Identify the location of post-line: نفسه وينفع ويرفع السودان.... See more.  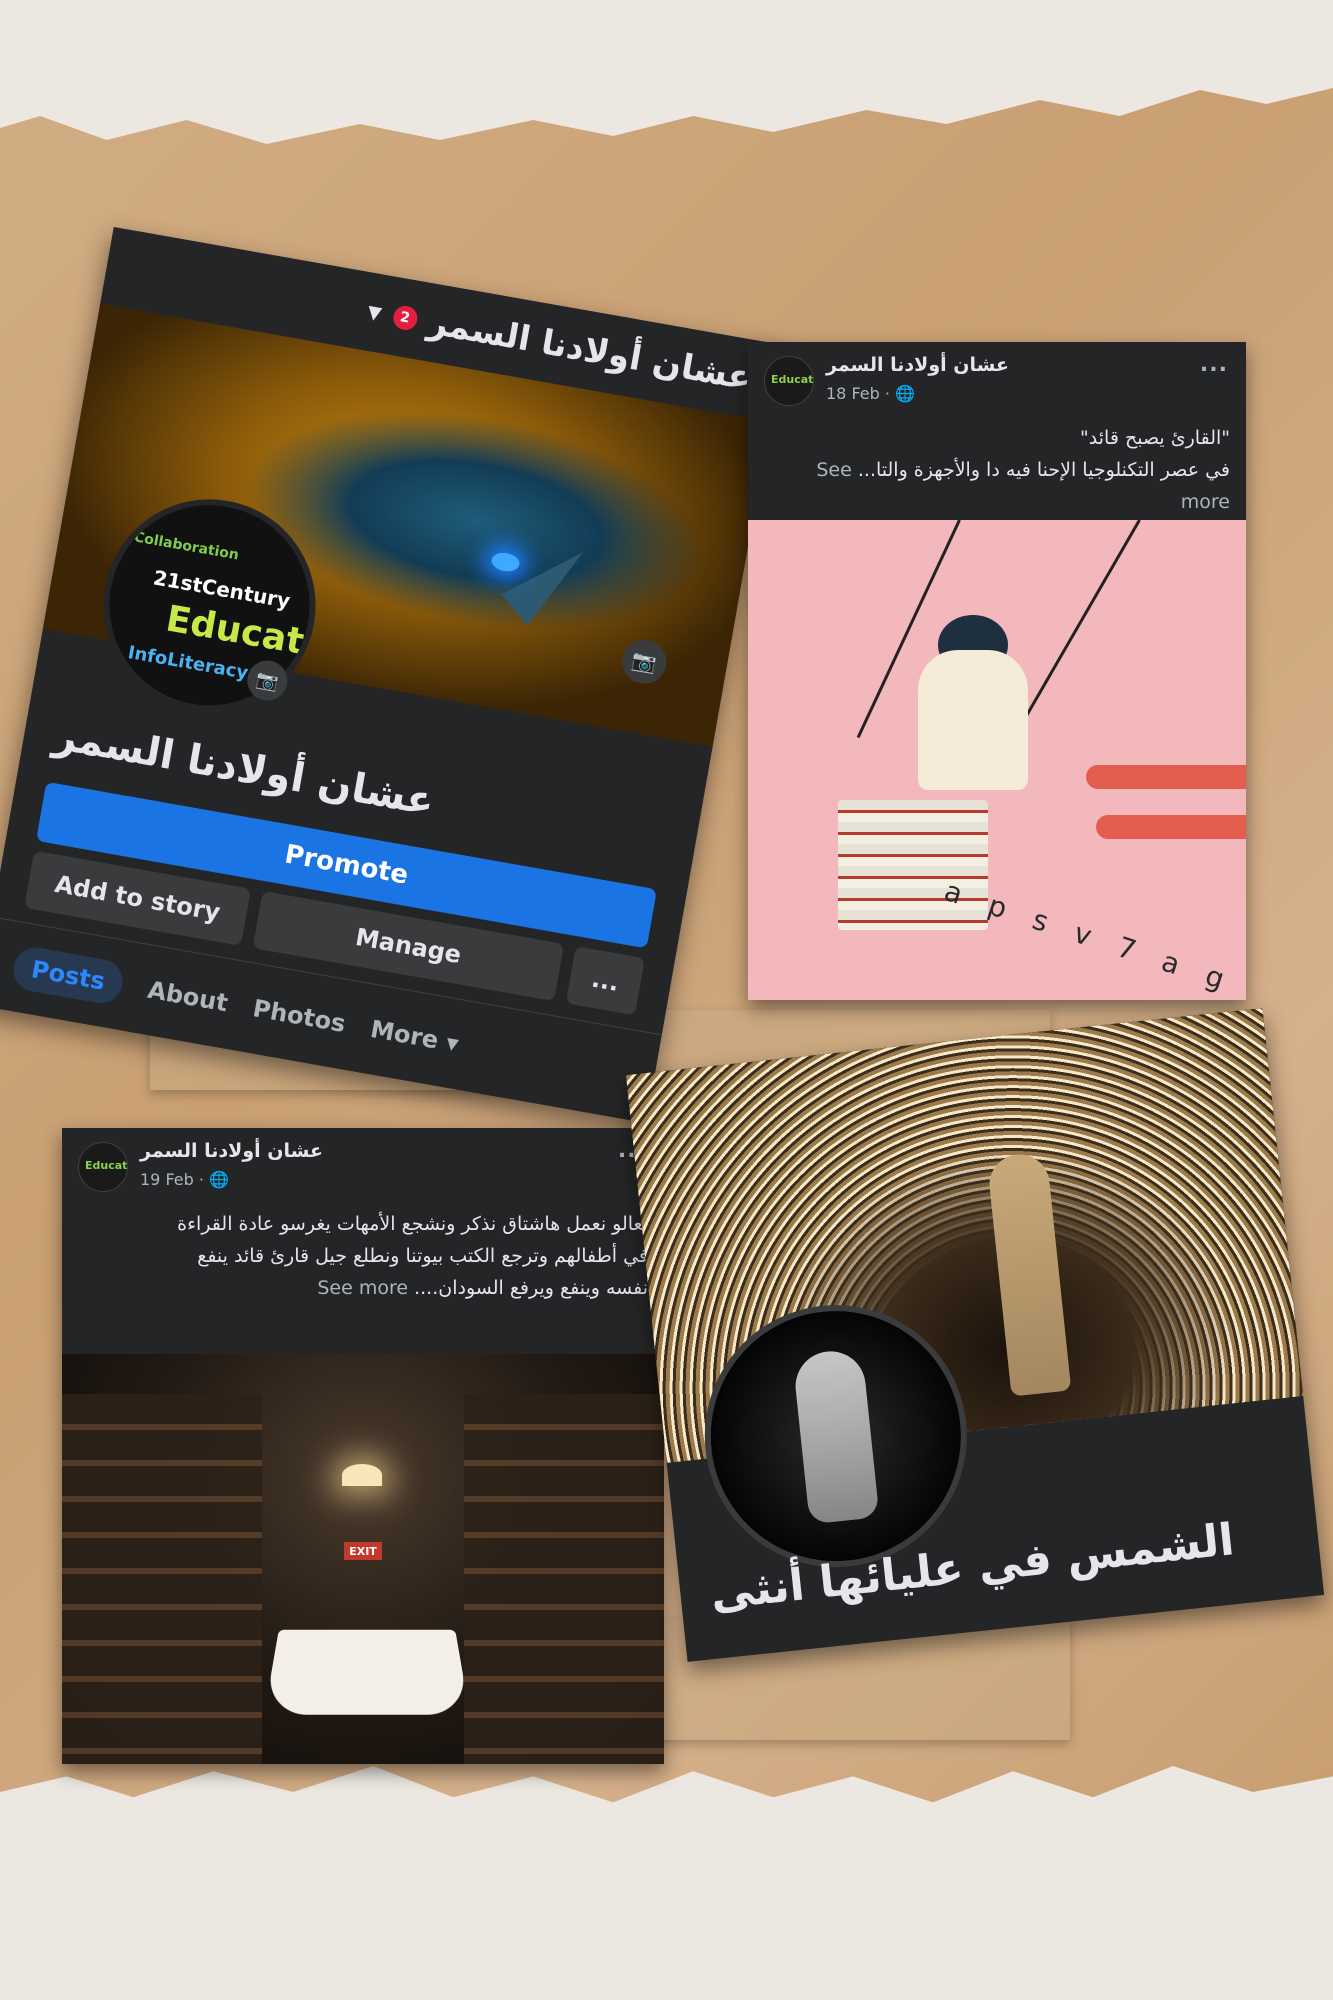
(363, 1288).